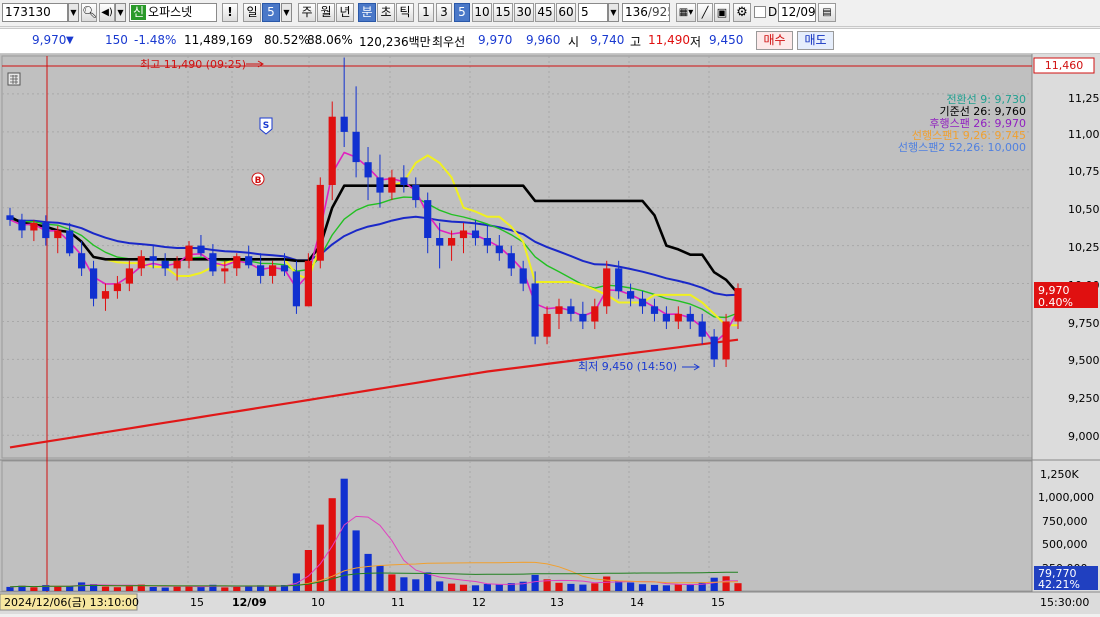  Describe the element at coordinates (367, 12) in the screenshot. I see `tab-minute: 분` at that location.